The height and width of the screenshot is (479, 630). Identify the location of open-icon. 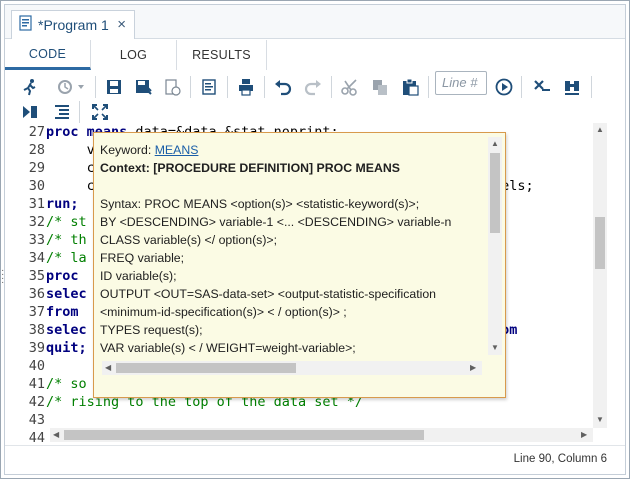
(172, 87).